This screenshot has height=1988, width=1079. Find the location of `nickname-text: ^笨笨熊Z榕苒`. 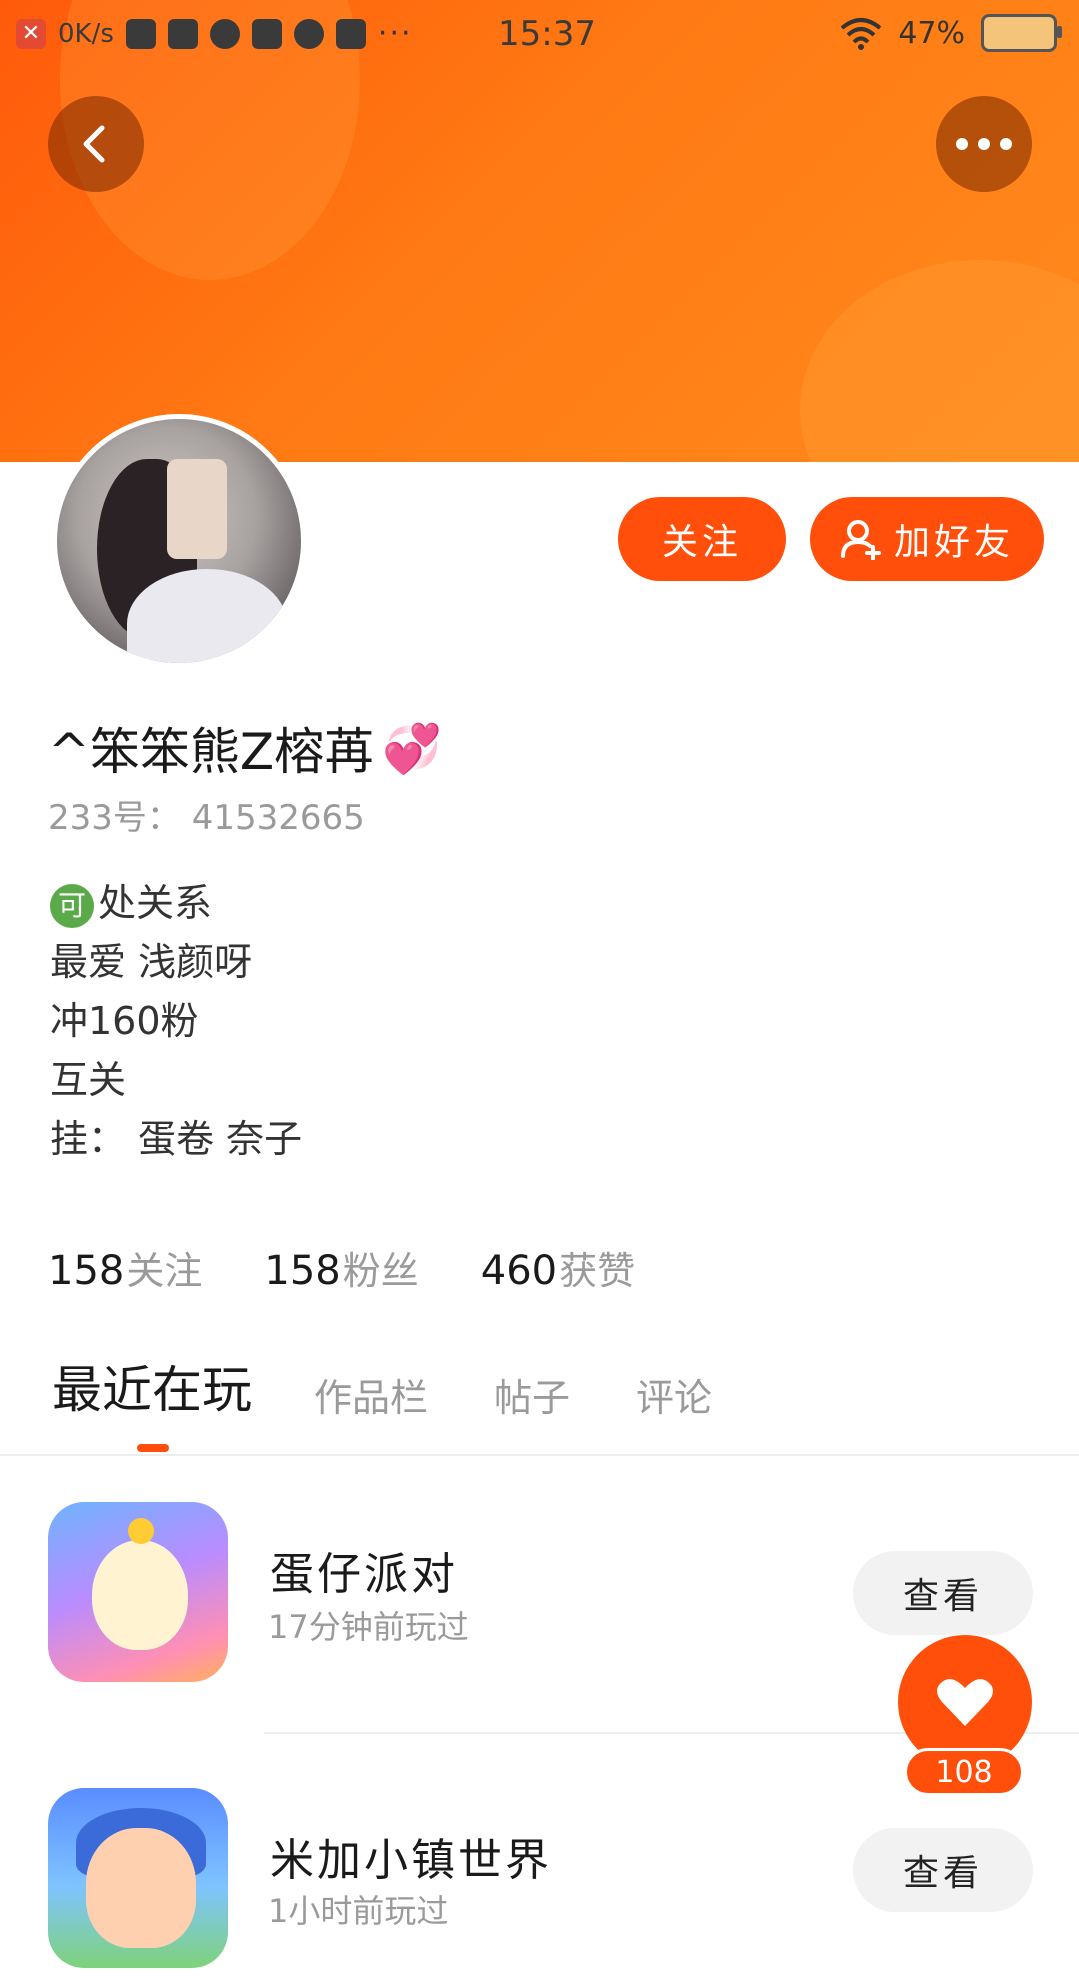

nickname-text: ^笨笨熊Z榕苒 is located at coordinates (211, 752).